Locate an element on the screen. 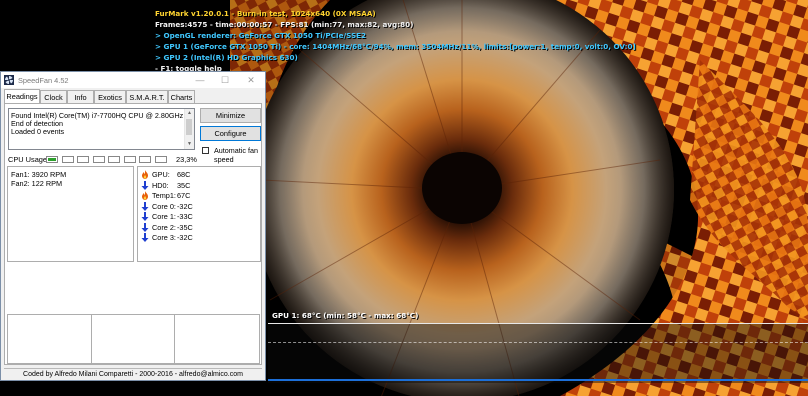 The height and width of the screenshot is (396, 808). temperature-sensor-name: Core 2: is located at coordinates (164, 227).